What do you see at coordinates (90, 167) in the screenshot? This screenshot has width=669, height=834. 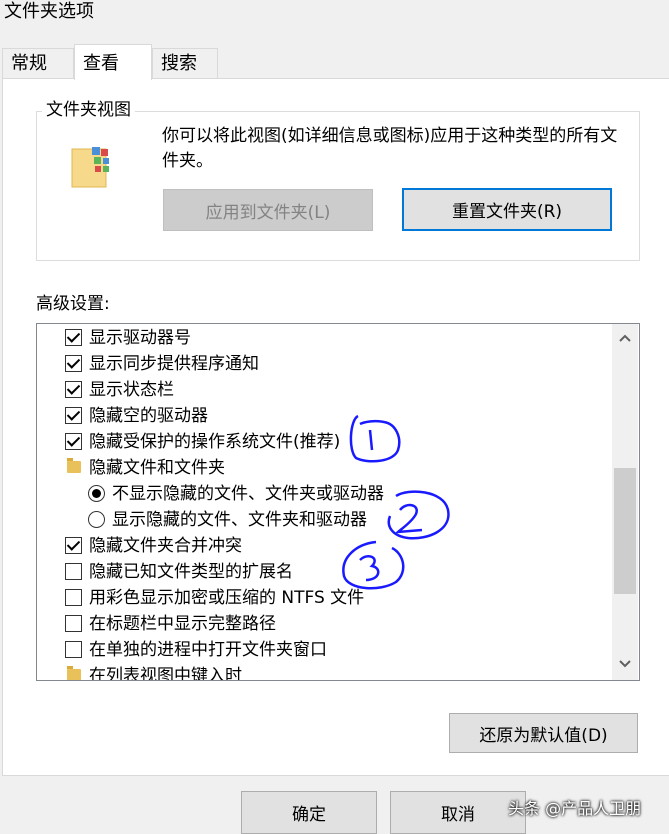 I see `folder-view-icon` at bounding box center [90, 167].